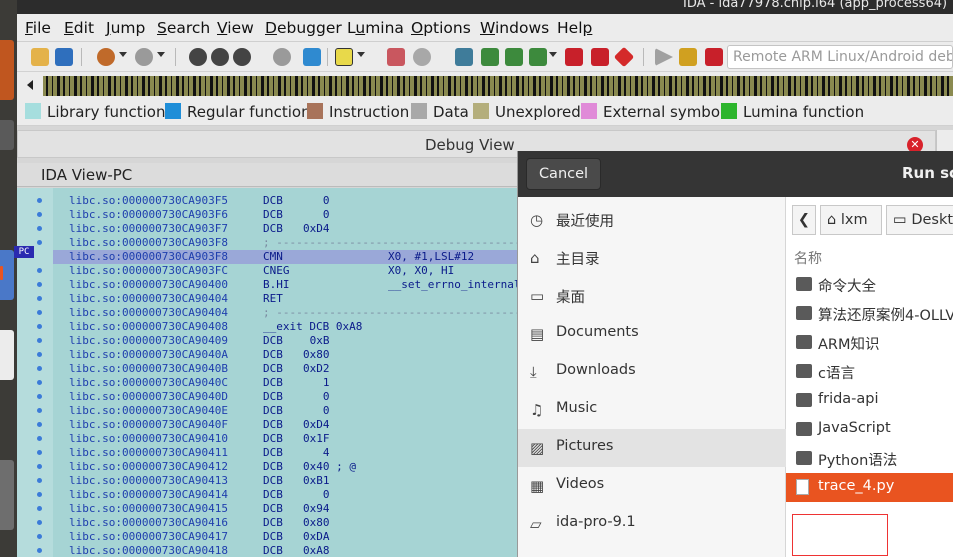 This screenshot has width=953, height=557. What do you see at coordinates (688, 57) in the screenshot?
I see `pause-icon` at bounding box center [688, 57].